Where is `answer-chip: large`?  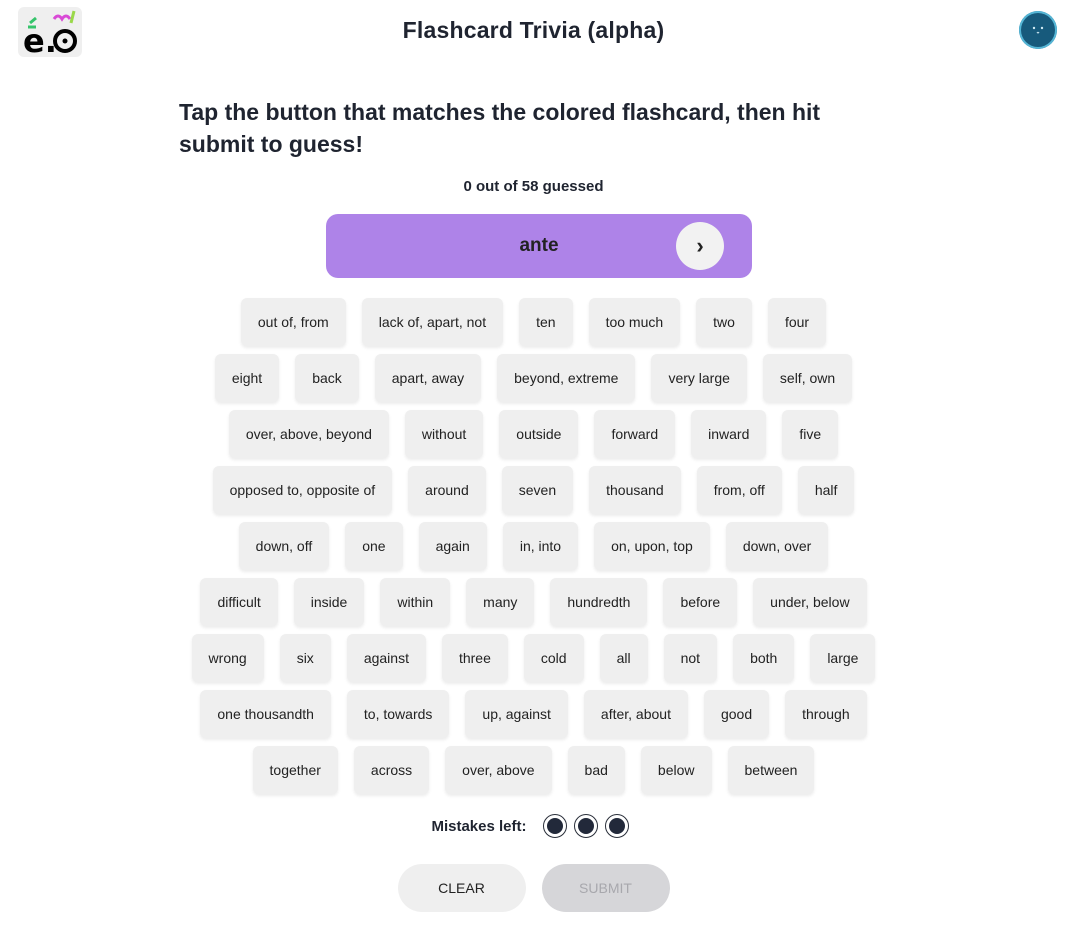 answer-chip: large is located at coordinates (843, 658).